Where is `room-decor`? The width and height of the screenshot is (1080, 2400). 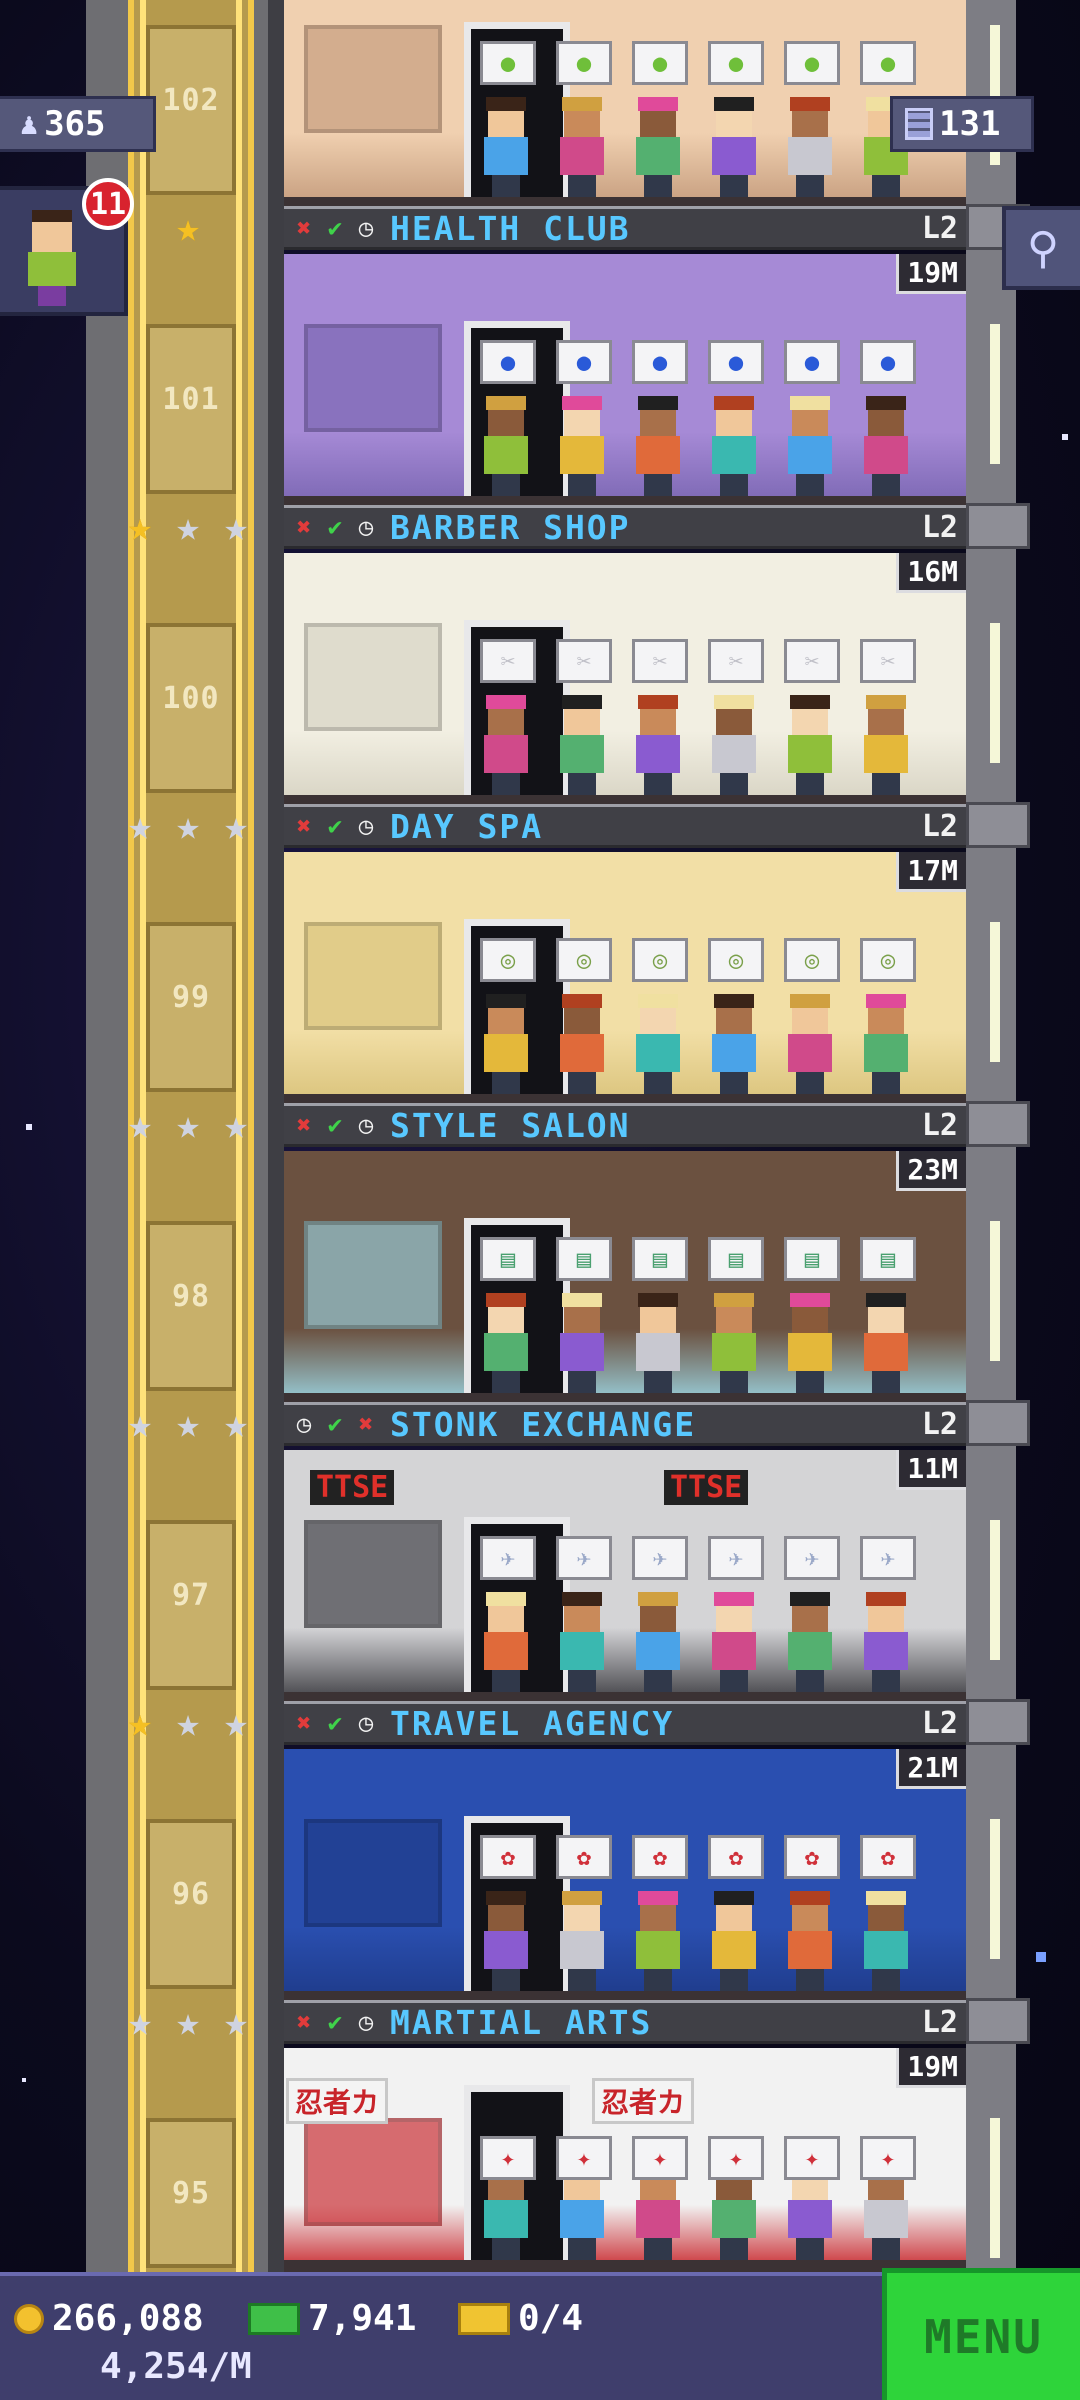
room-decor is located at coordinates (373, 378).